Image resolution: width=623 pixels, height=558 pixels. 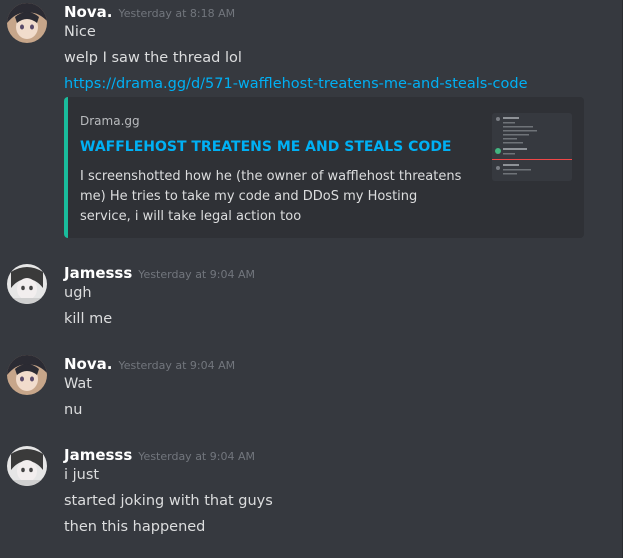 I want to click on message-text: started joking with that guys, so click(x=168, y=501).